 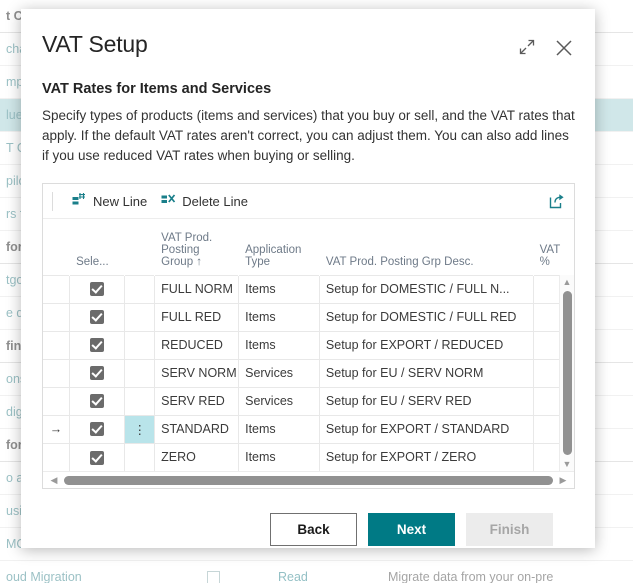 What do you see at coordinates (168, 201) in the screenshot?
I see `delete-line-icon` at bounding box center [168, 201].